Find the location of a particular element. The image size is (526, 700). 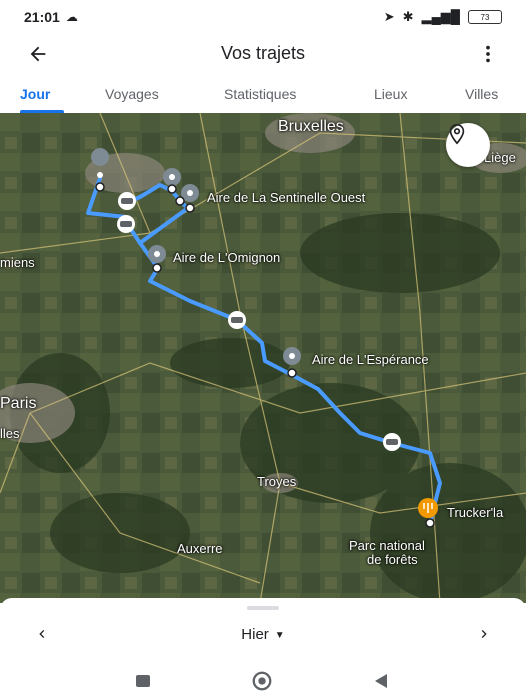

date-navigation-sheet: Hier ▼ is located at coordinates (263, 629).